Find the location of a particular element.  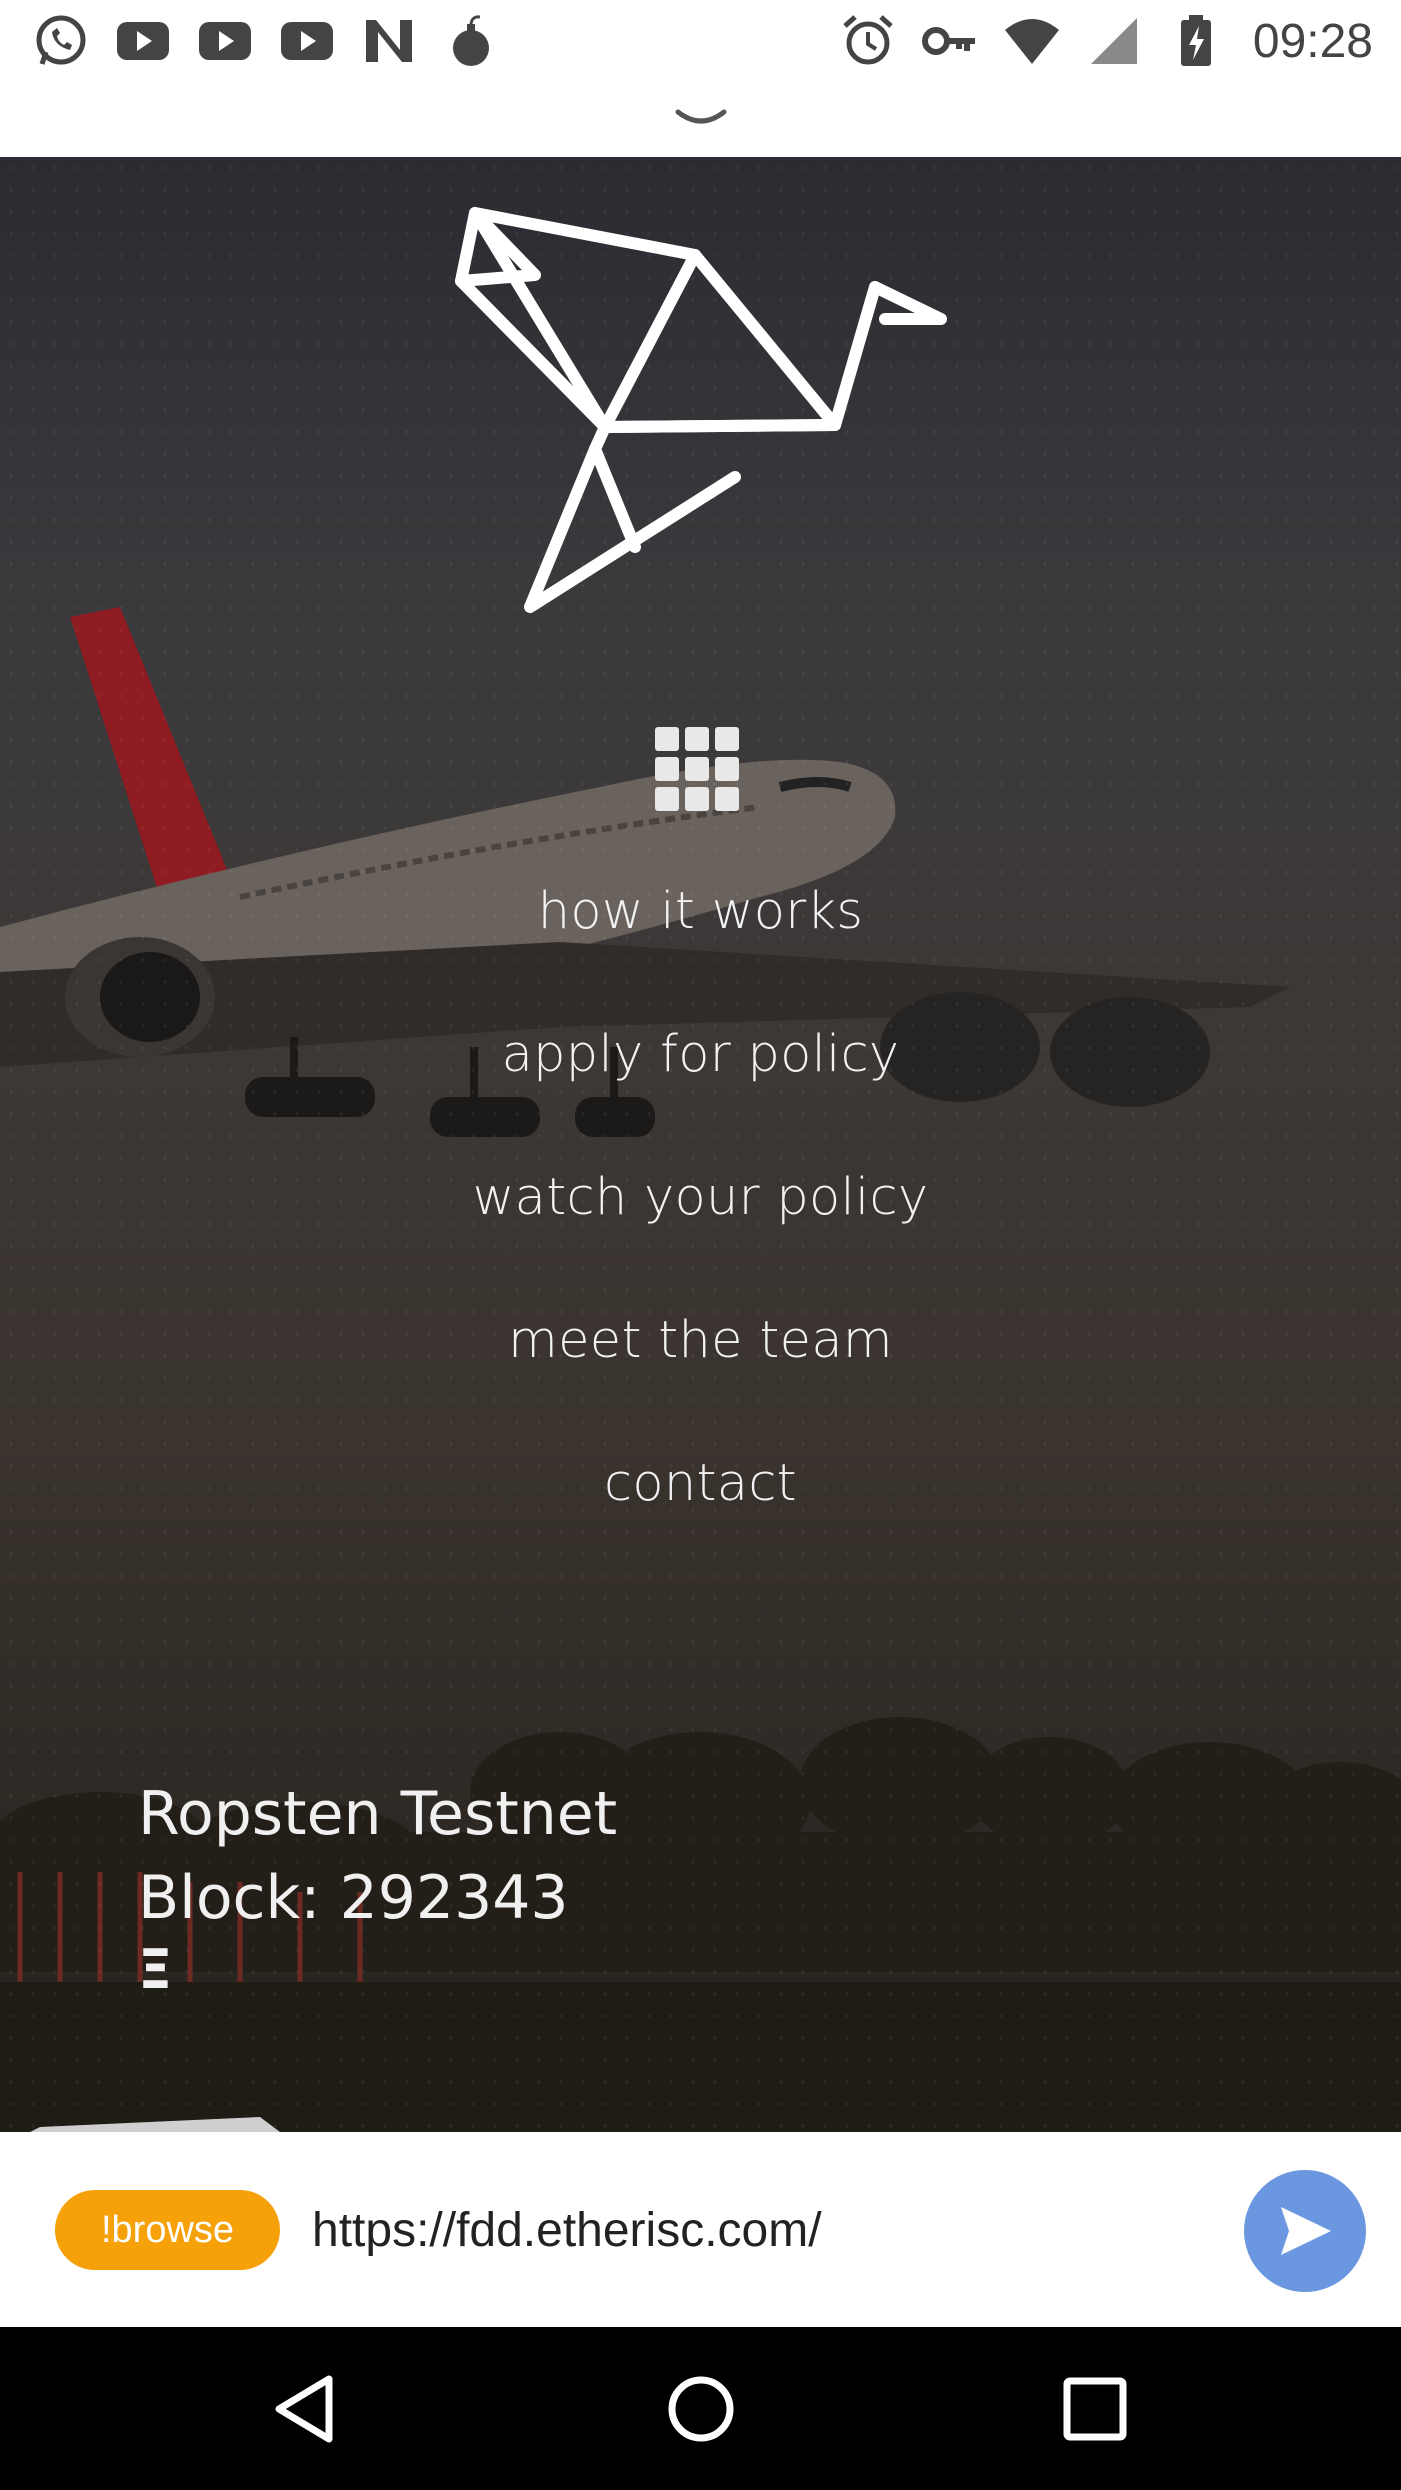

android-nav-bar is located at coordinates (700, 2408).